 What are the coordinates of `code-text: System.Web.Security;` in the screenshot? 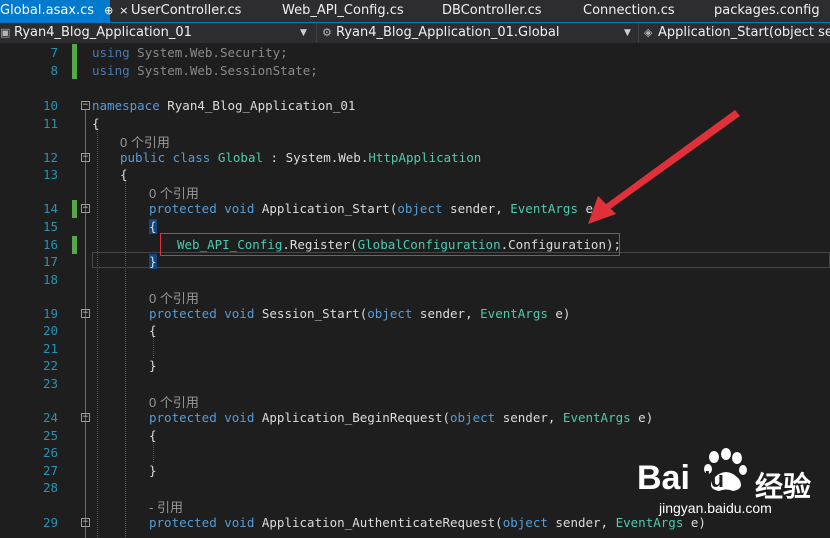 It's located at (208, 52).